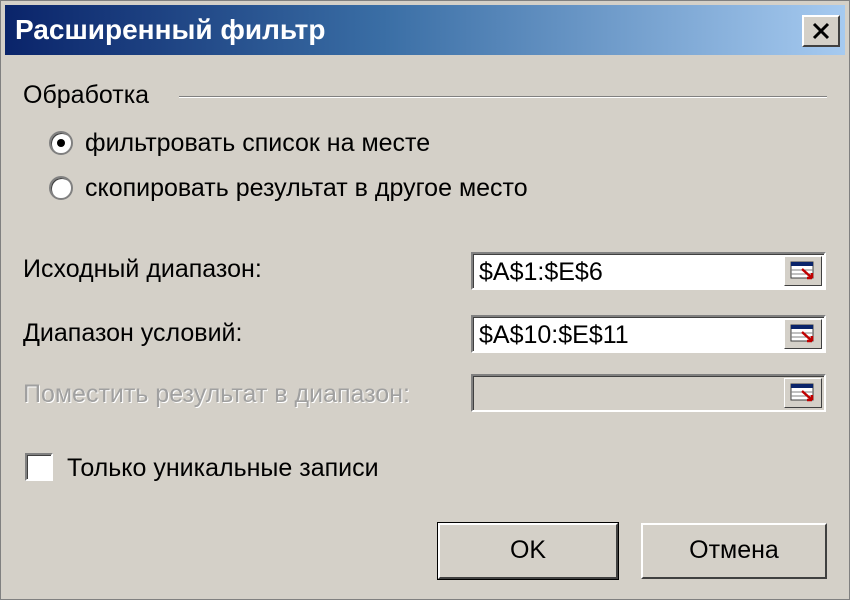 This screenshot has height=600, width=850. I want to click on dialog-title: Расширенный фильтр, so click(170, 29).